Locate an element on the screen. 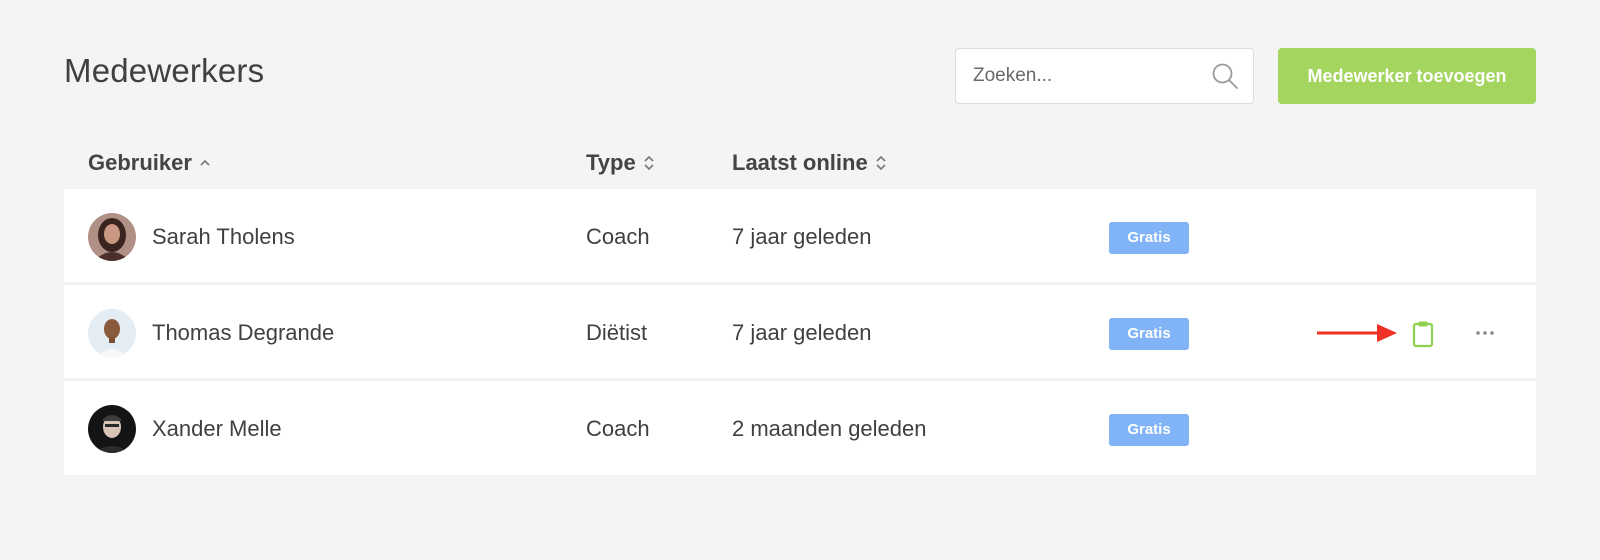 This screenshot has width=1600, height=560. column-header-last-online: Laatst online is located at coordinates (809, 163).